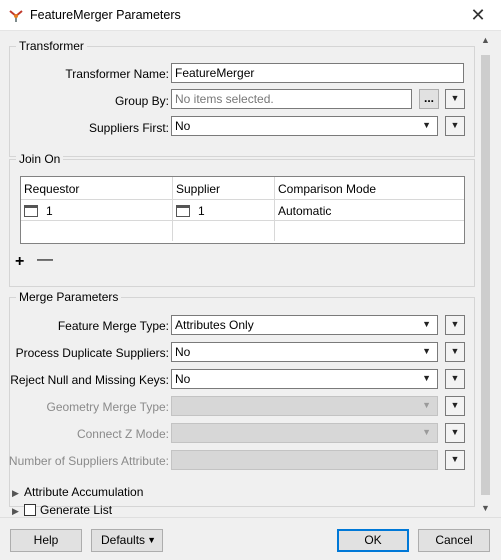  I want to click on join-on-group-title: Join On, so click(40, 159).